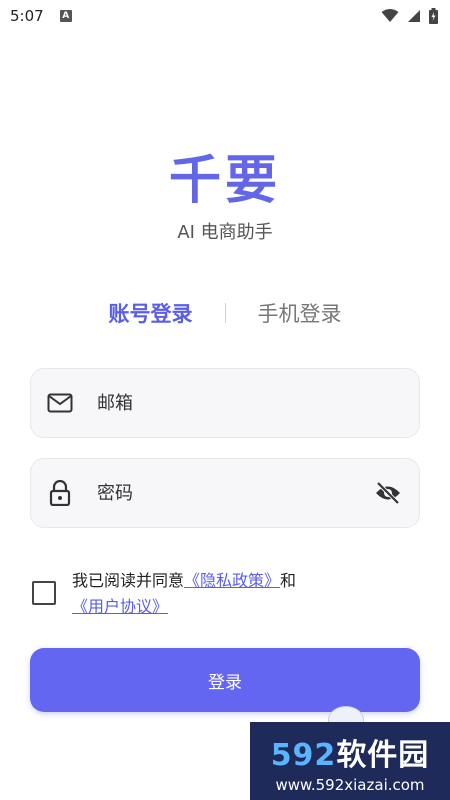 This screenshot has height=800, width=450. Describe the element at coordinates (433, 16) in the screenshot. I see `battery-icon` at that location.